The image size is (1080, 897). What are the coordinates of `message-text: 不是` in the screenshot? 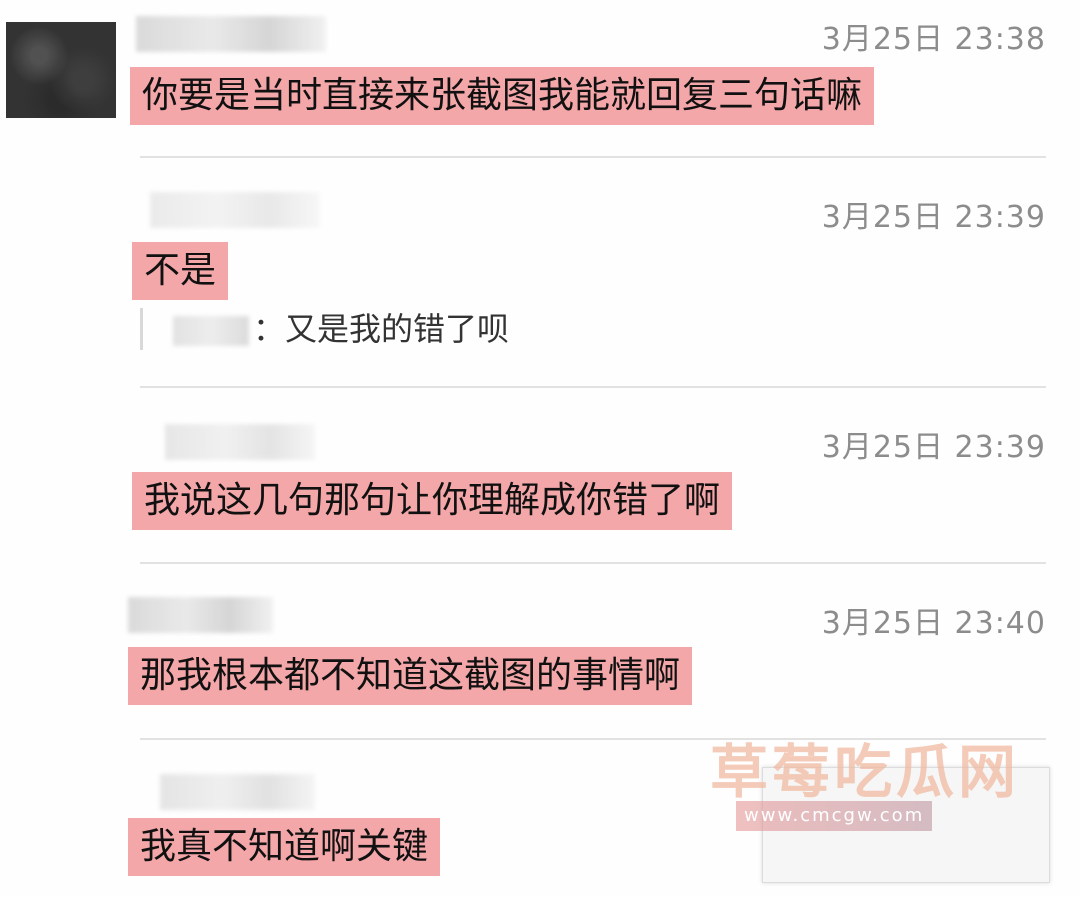 It's located at (180, 271).